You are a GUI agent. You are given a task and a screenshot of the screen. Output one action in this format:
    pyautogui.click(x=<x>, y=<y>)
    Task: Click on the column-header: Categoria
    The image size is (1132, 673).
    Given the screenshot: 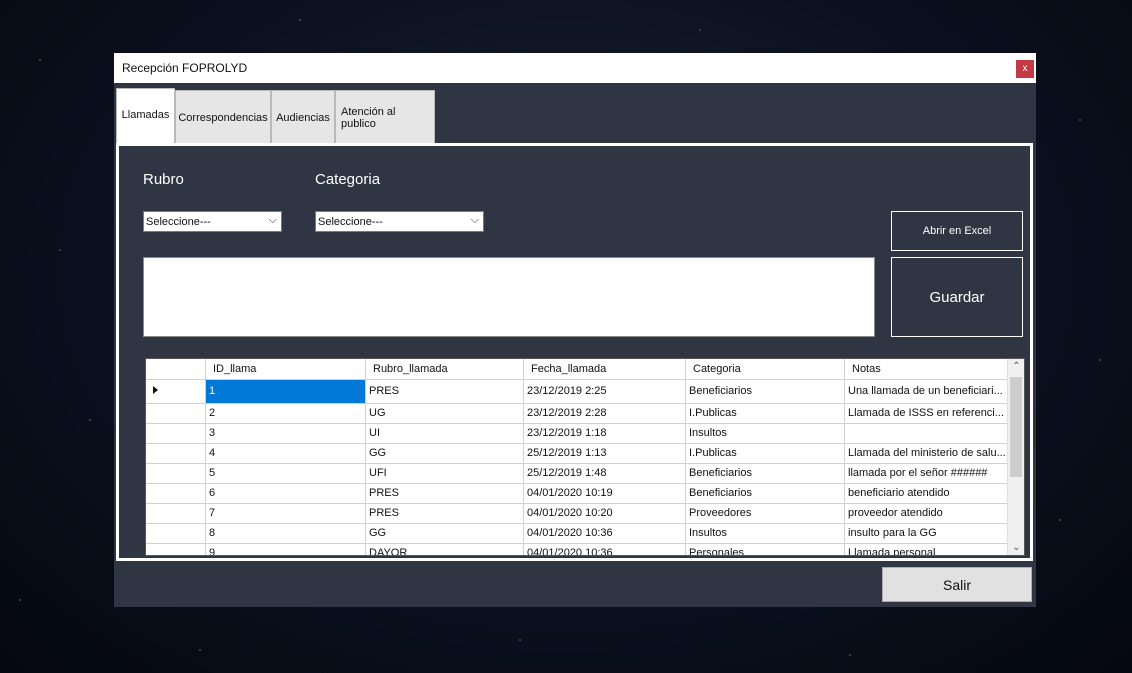 What is the action you would take?
    pyautogui.click(x=765, y=369)
    